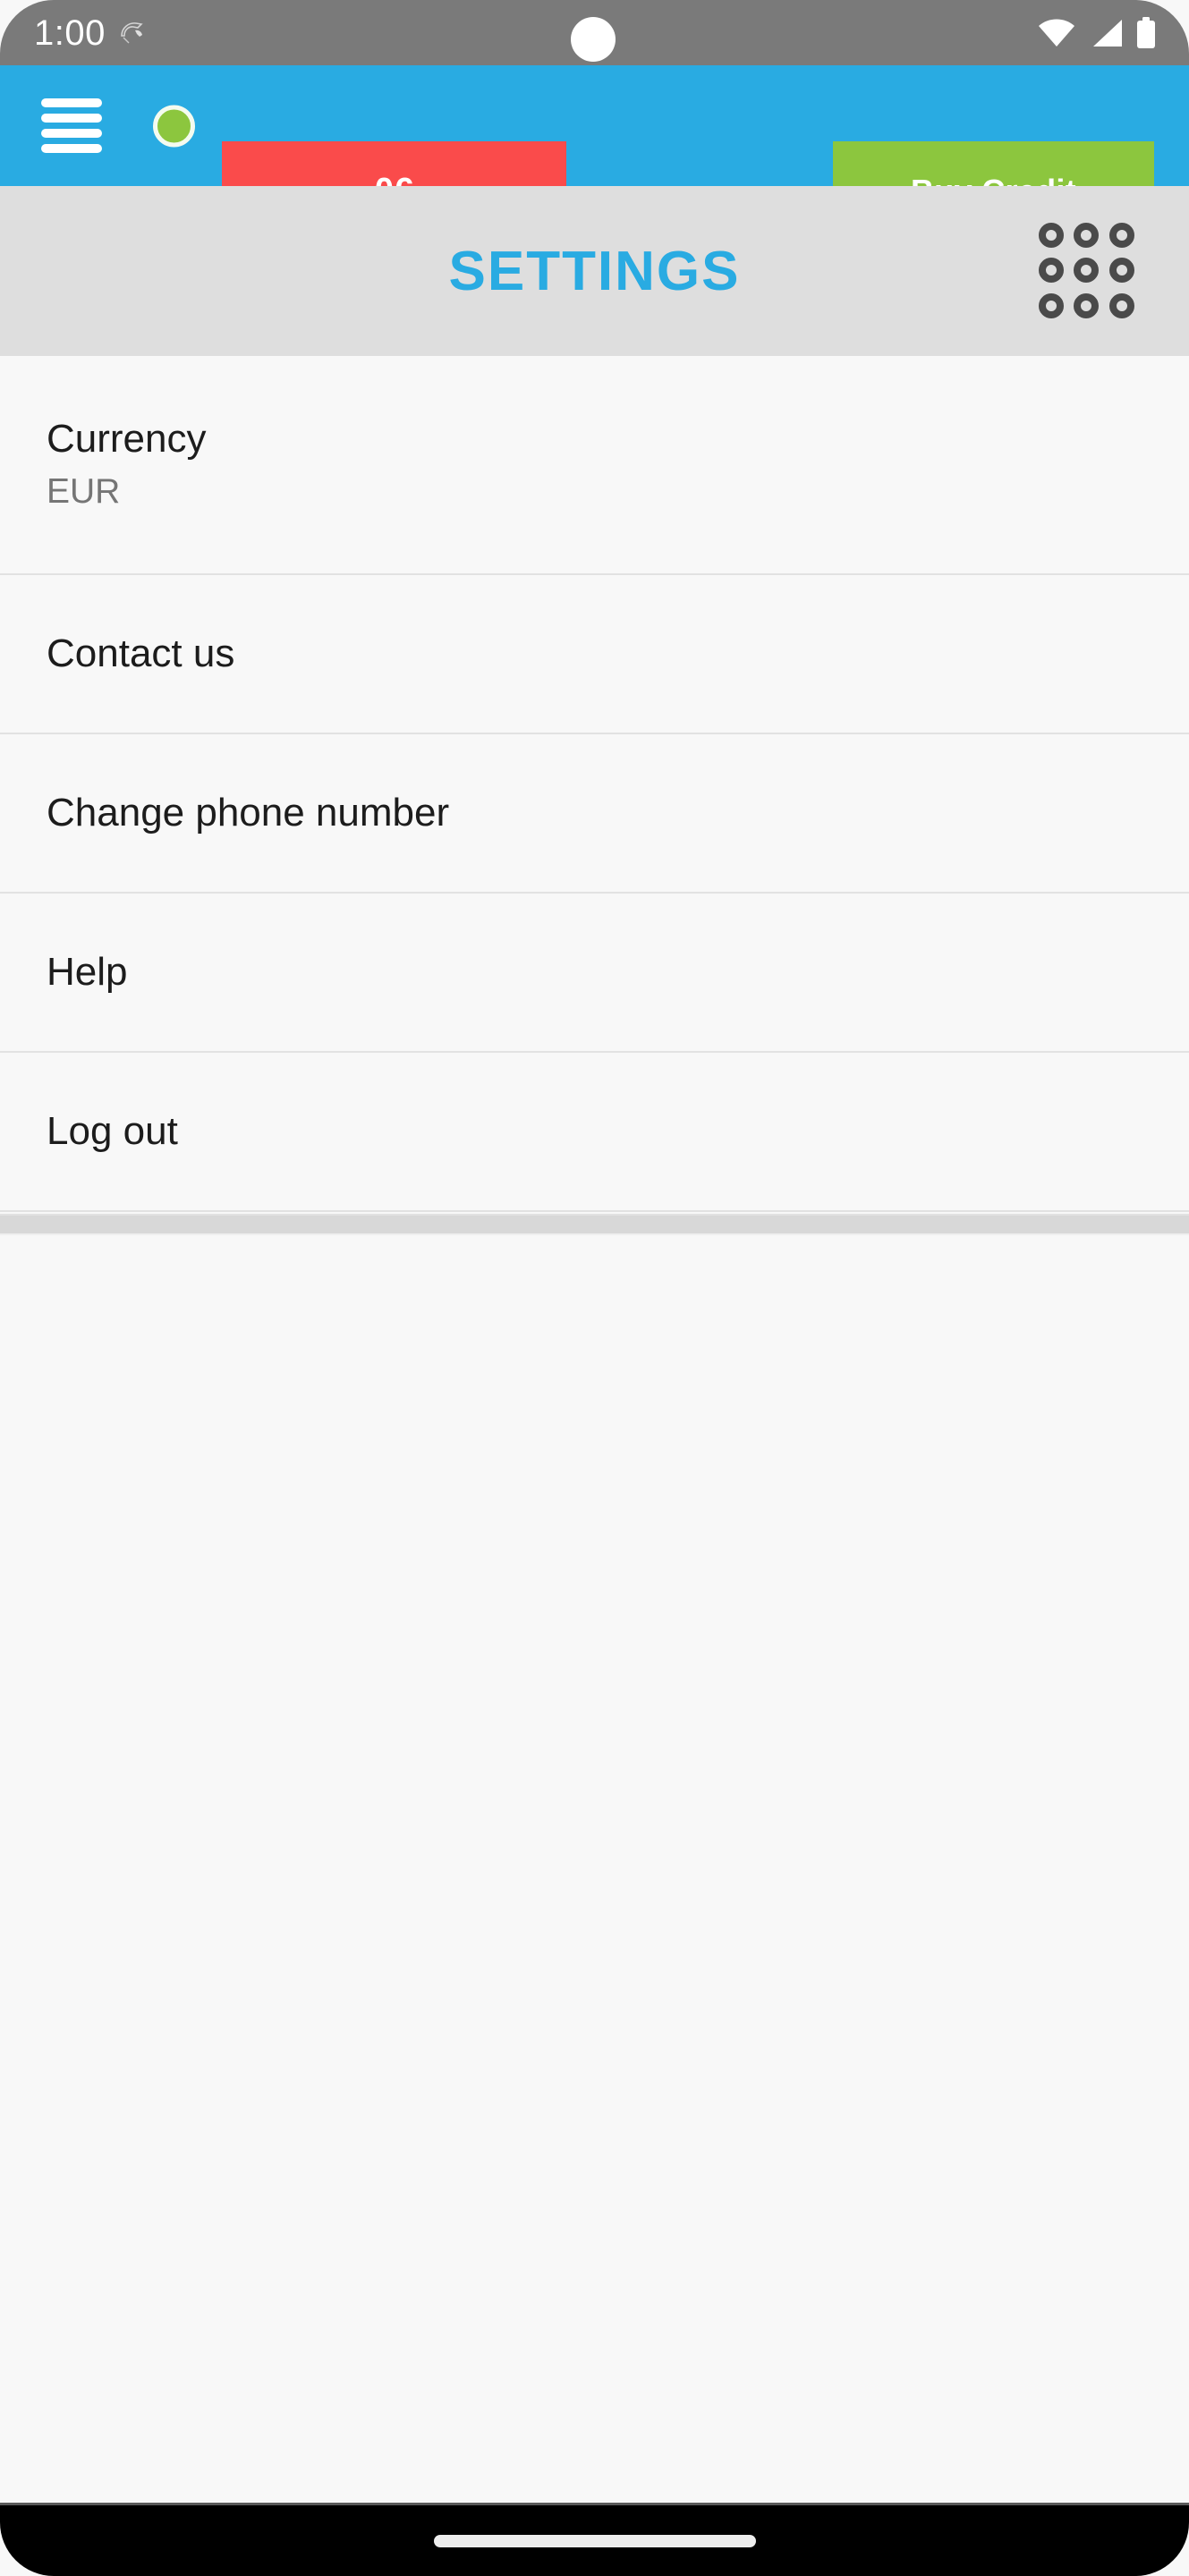 This screenshot has height=2576, width=1189. What do you see at coordinates (112, 1130) in the screenshot?
I see `settings-item-label: Log out` at bounding box center [112, 1130].